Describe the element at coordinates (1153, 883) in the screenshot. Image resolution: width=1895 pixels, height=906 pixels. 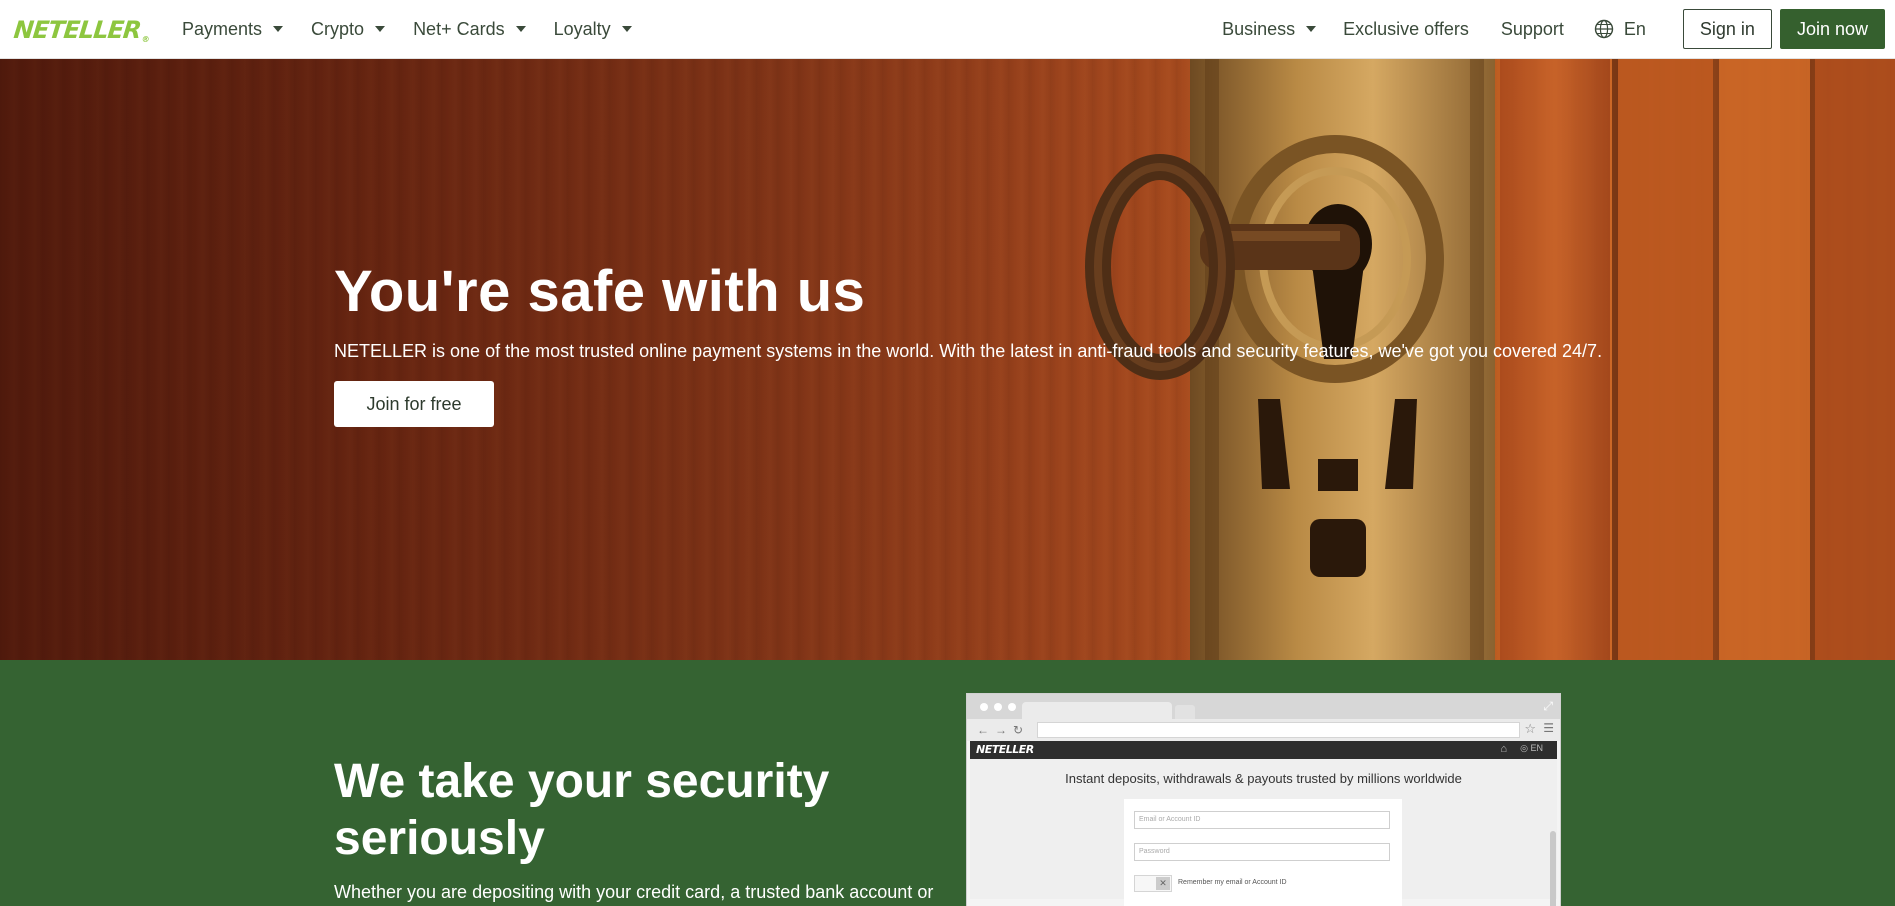
I see `mockup-remember-toggle: ✕` at that location.